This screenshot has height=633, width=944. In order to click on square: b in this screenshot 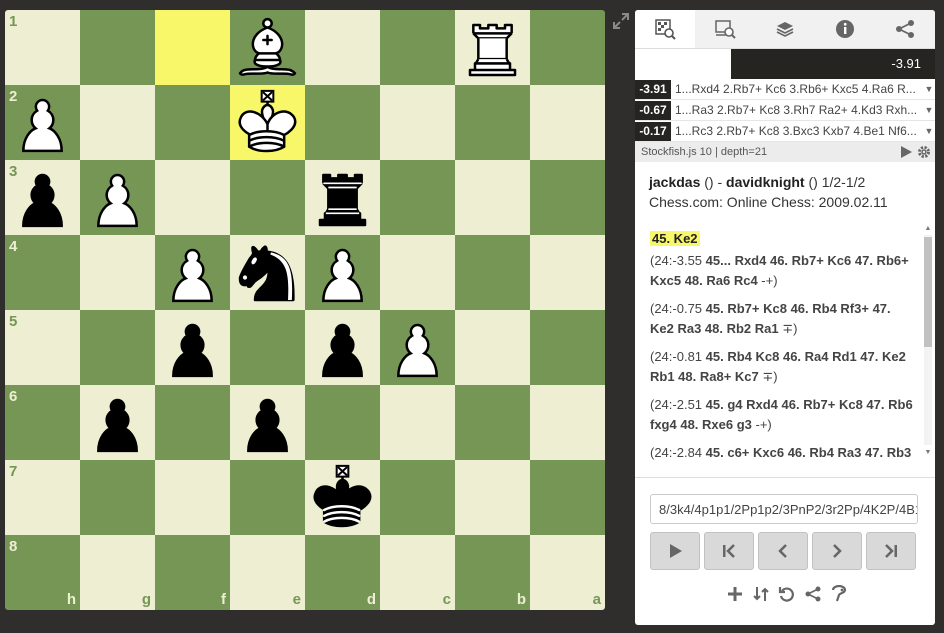, I will do `click(492, 572)`.